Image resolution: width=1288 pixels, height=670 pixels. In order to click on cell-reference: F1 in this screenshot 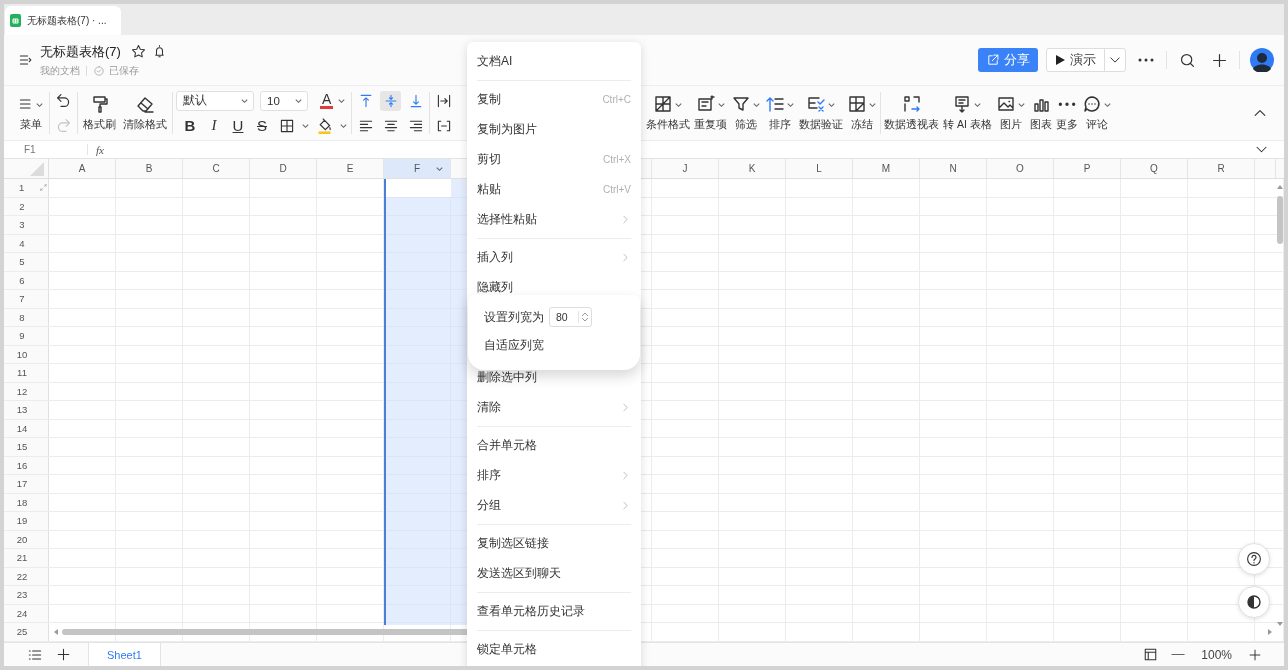, I will do `click(46, 149)`.